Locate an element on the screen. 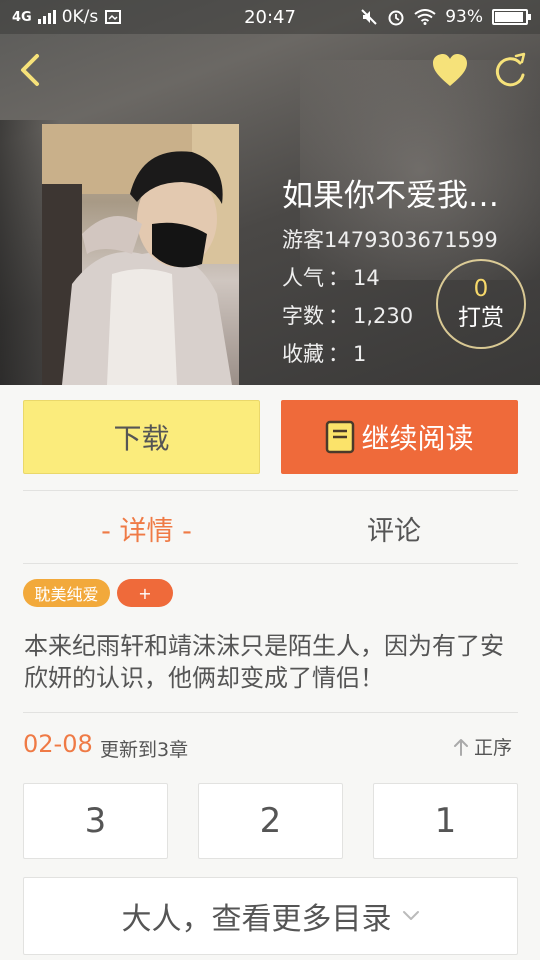 The height and width of the screenshot is (960, 540). signal-icon is located at coordinates (46, 17).